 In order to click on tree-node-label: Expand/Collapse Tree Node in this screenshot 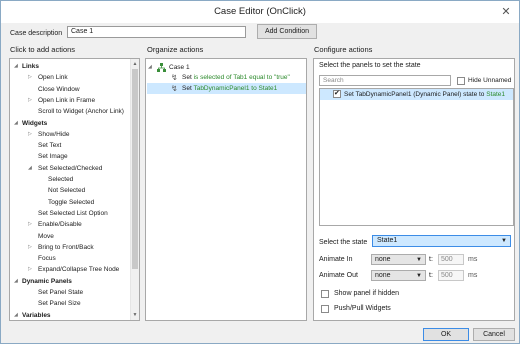, I will do `click(79, 270)`.